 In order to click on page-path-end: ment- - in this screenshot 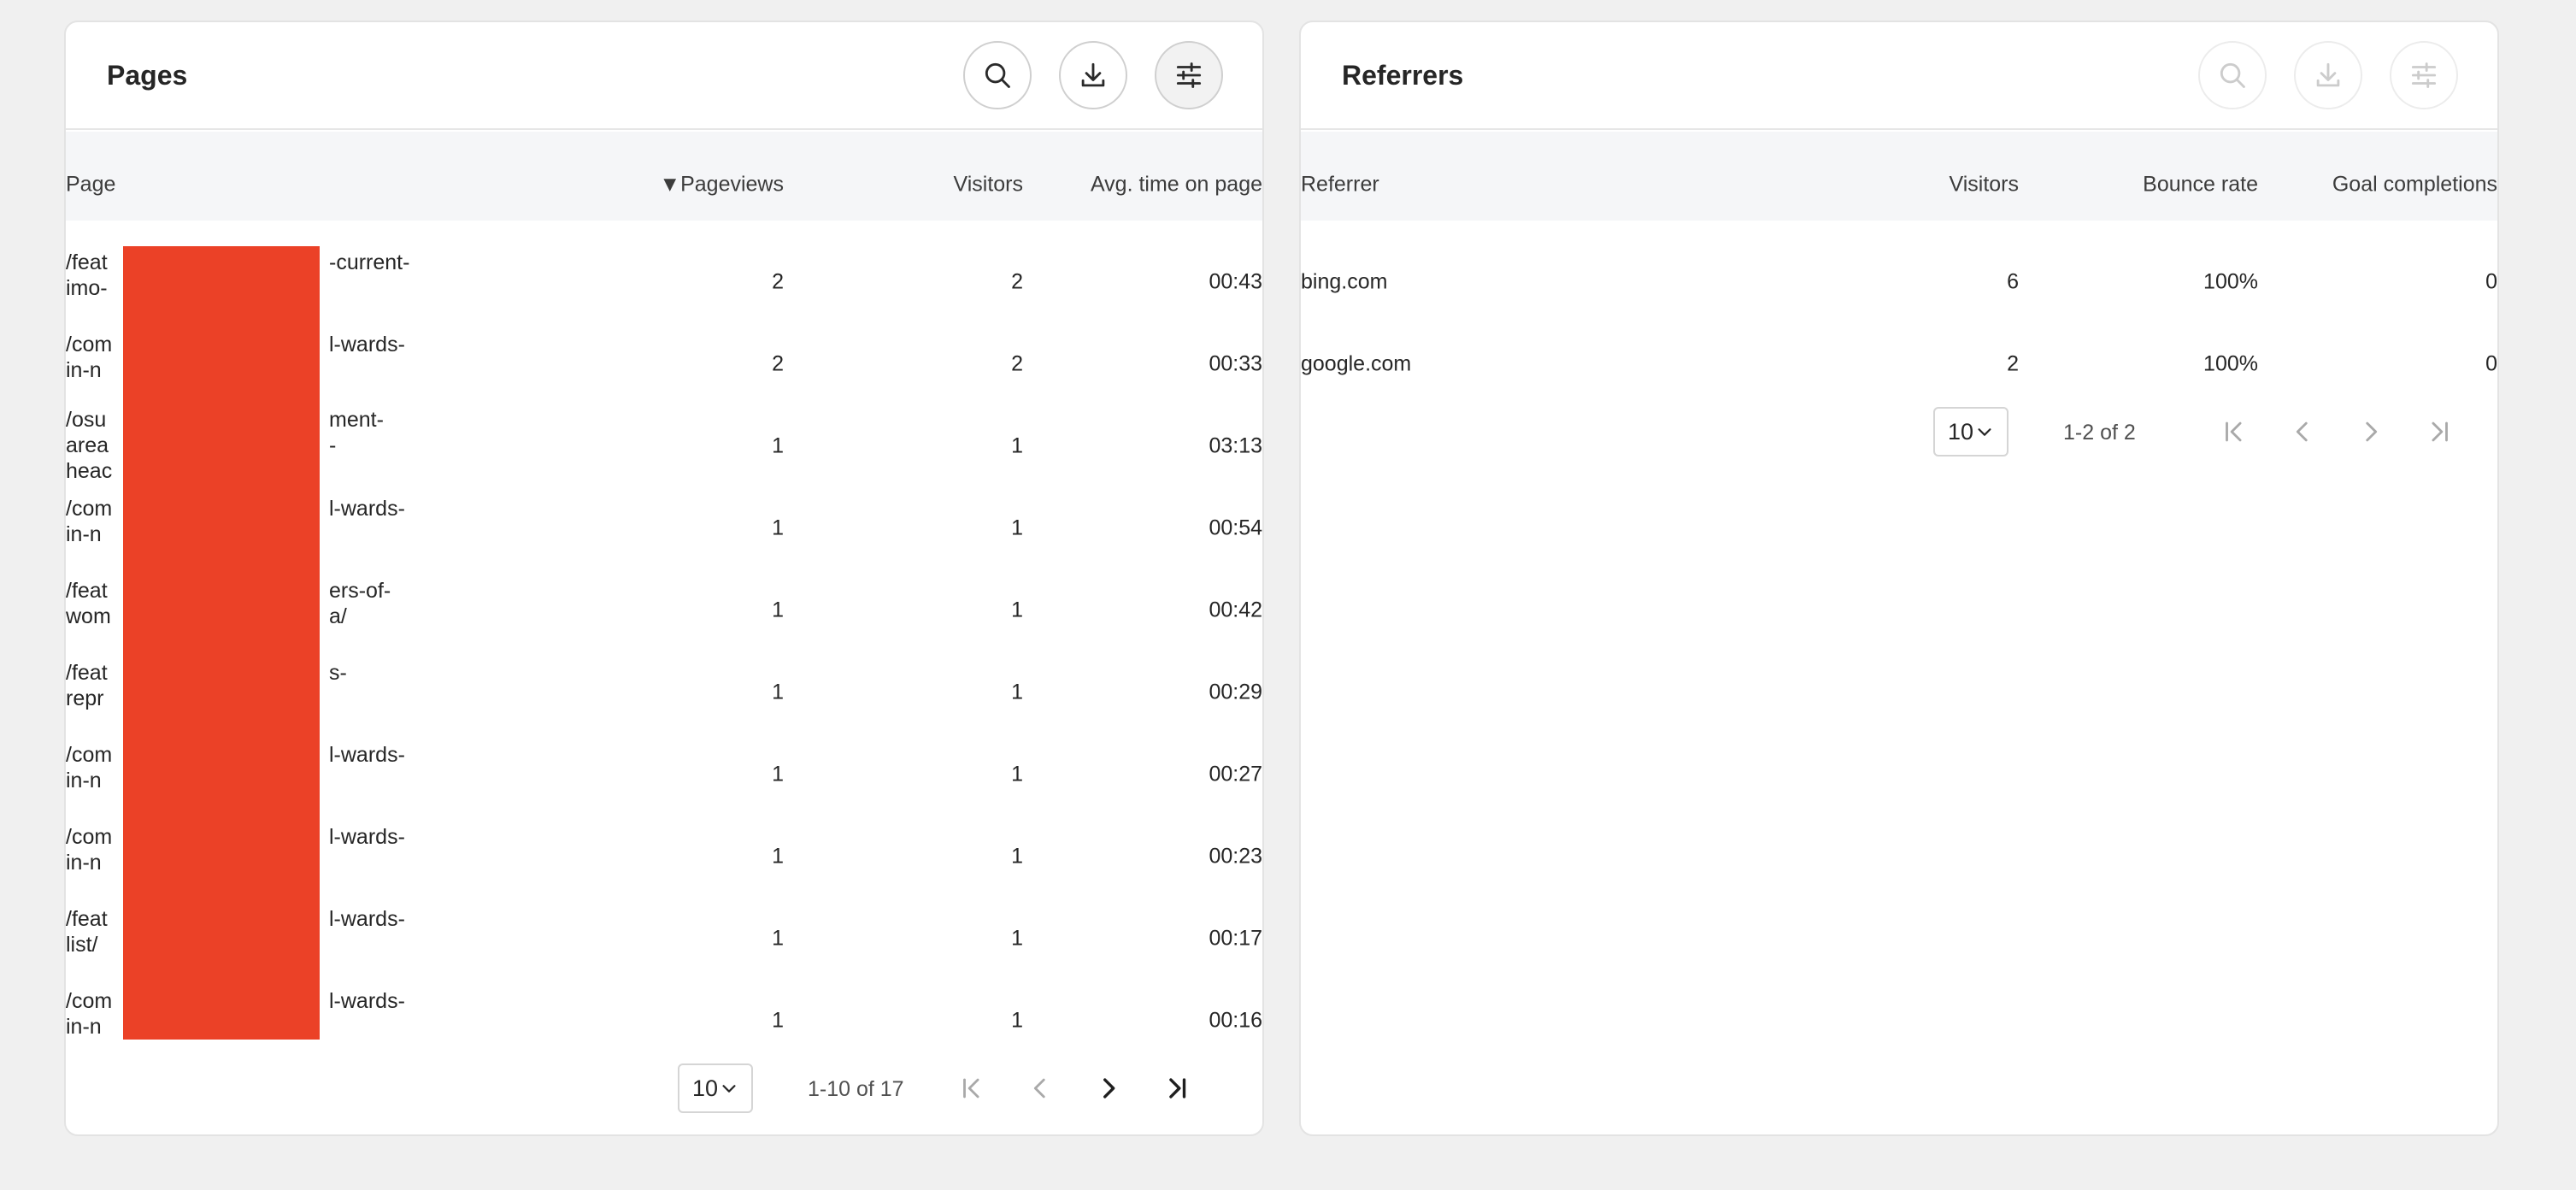, I will do `click(356, 433)`.